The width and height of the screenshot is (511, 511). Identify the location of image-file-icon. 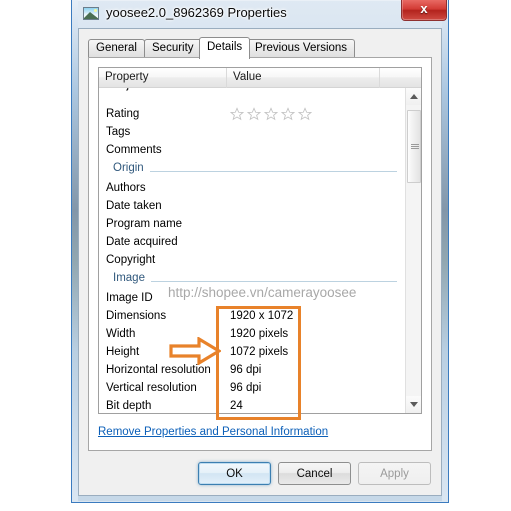
(91, 13).